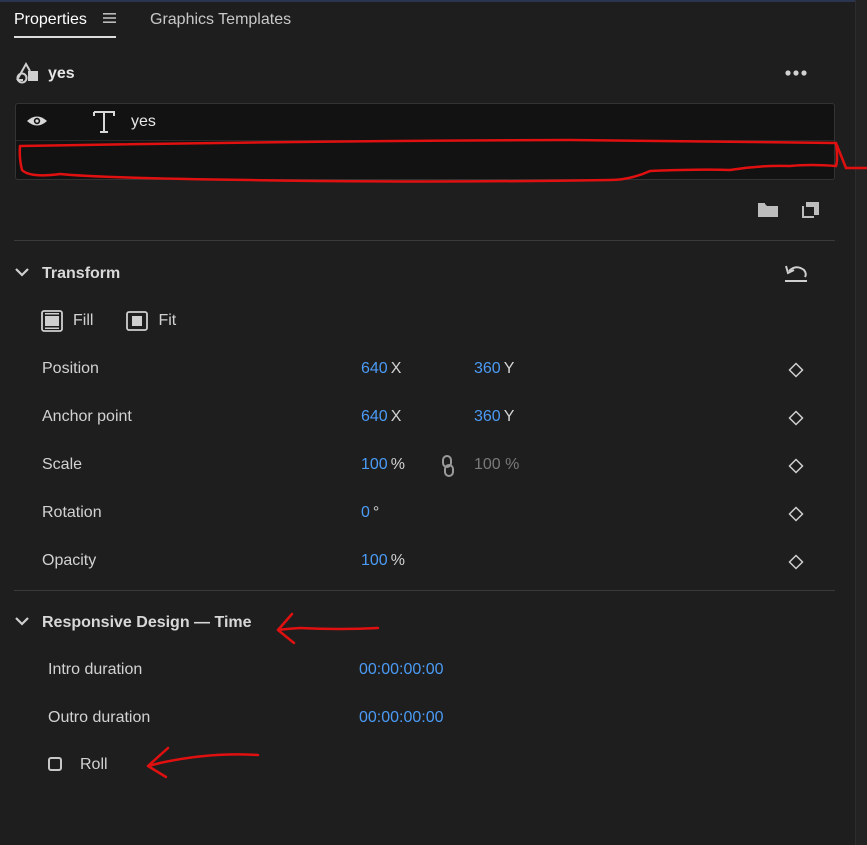  What do you see at coordinates (61, 73) in the screenshot?
I see `layer-title: yes` at bounding box center [61, 73].